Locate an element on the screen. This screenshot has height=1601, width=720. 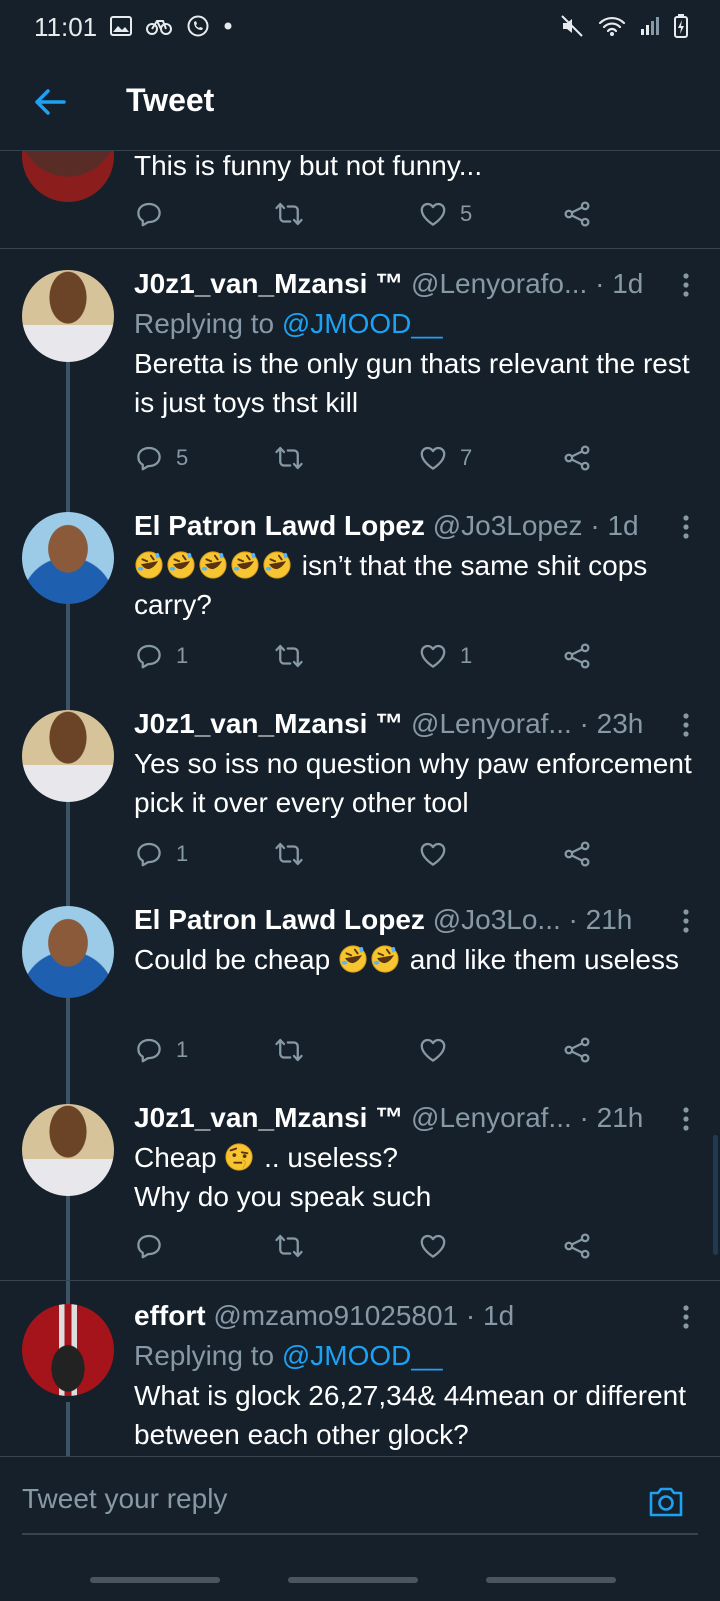
tweet-actions: 5 is located at coordinates (394, 214).